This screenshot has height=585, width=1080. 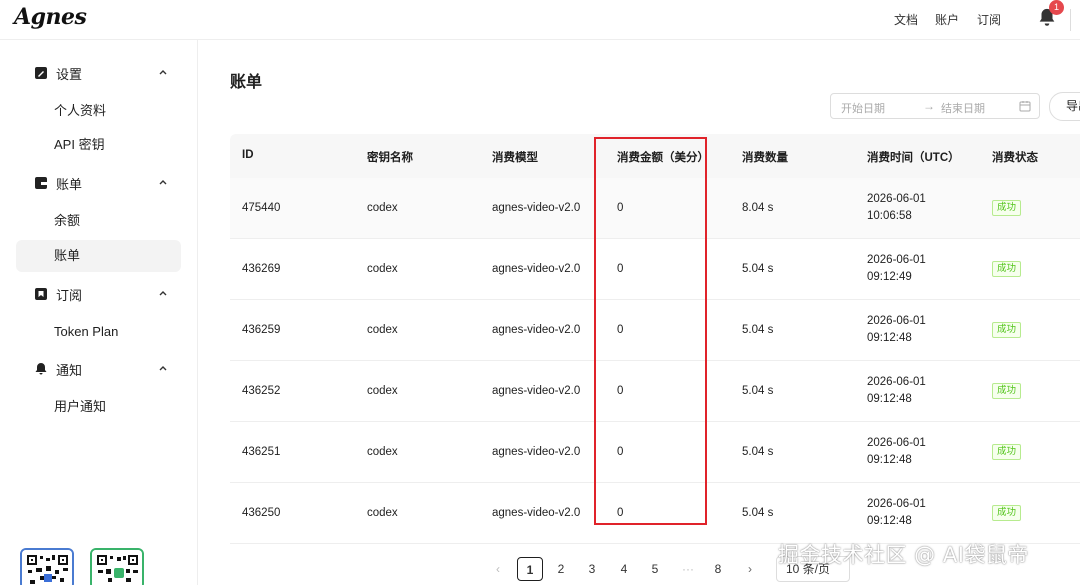 I want to click on bookmark-icon, so click(x=41, y=294).